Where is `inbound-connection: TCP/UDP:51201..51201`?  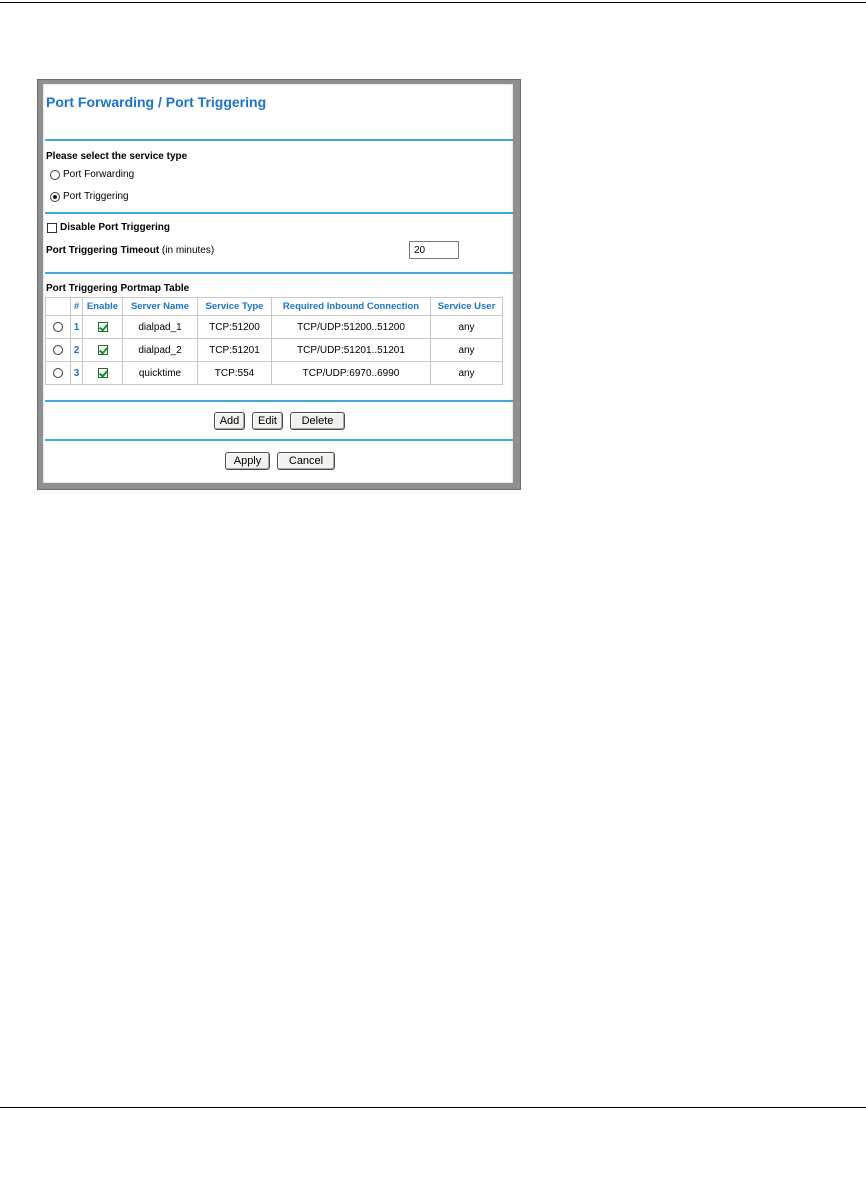
inbound-connection: TCP/UDP:51201..51201 is located at coordinates (351, 350).